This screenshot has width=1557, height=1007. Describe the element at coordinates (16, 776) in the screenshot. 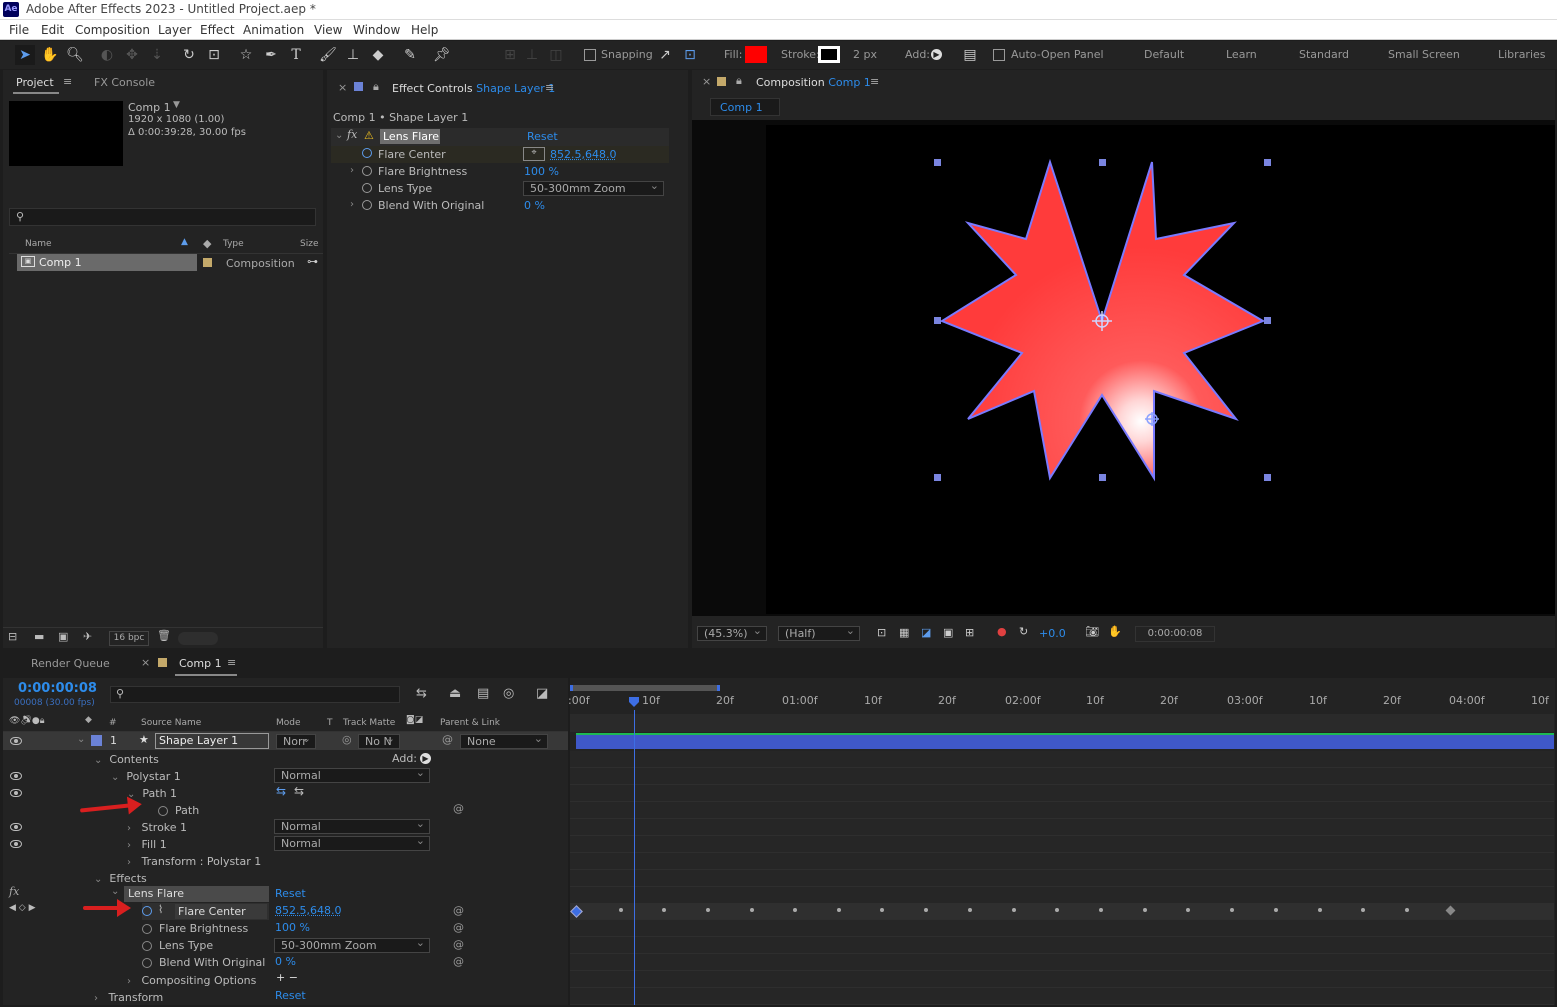

I see `eye-icon` at that location.